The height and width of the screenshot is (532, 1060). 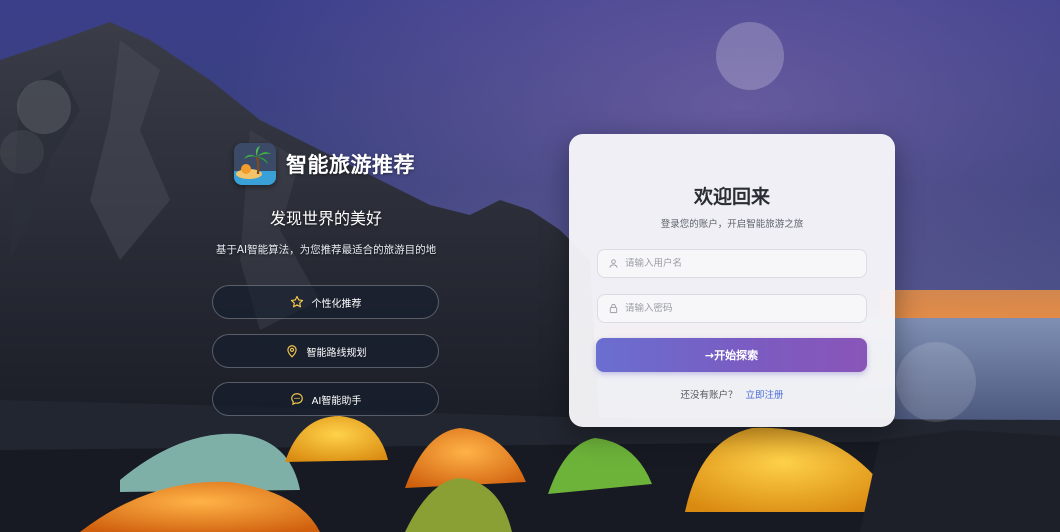 I want to click on chat-bubble-icon, so click(x=297, y=399).